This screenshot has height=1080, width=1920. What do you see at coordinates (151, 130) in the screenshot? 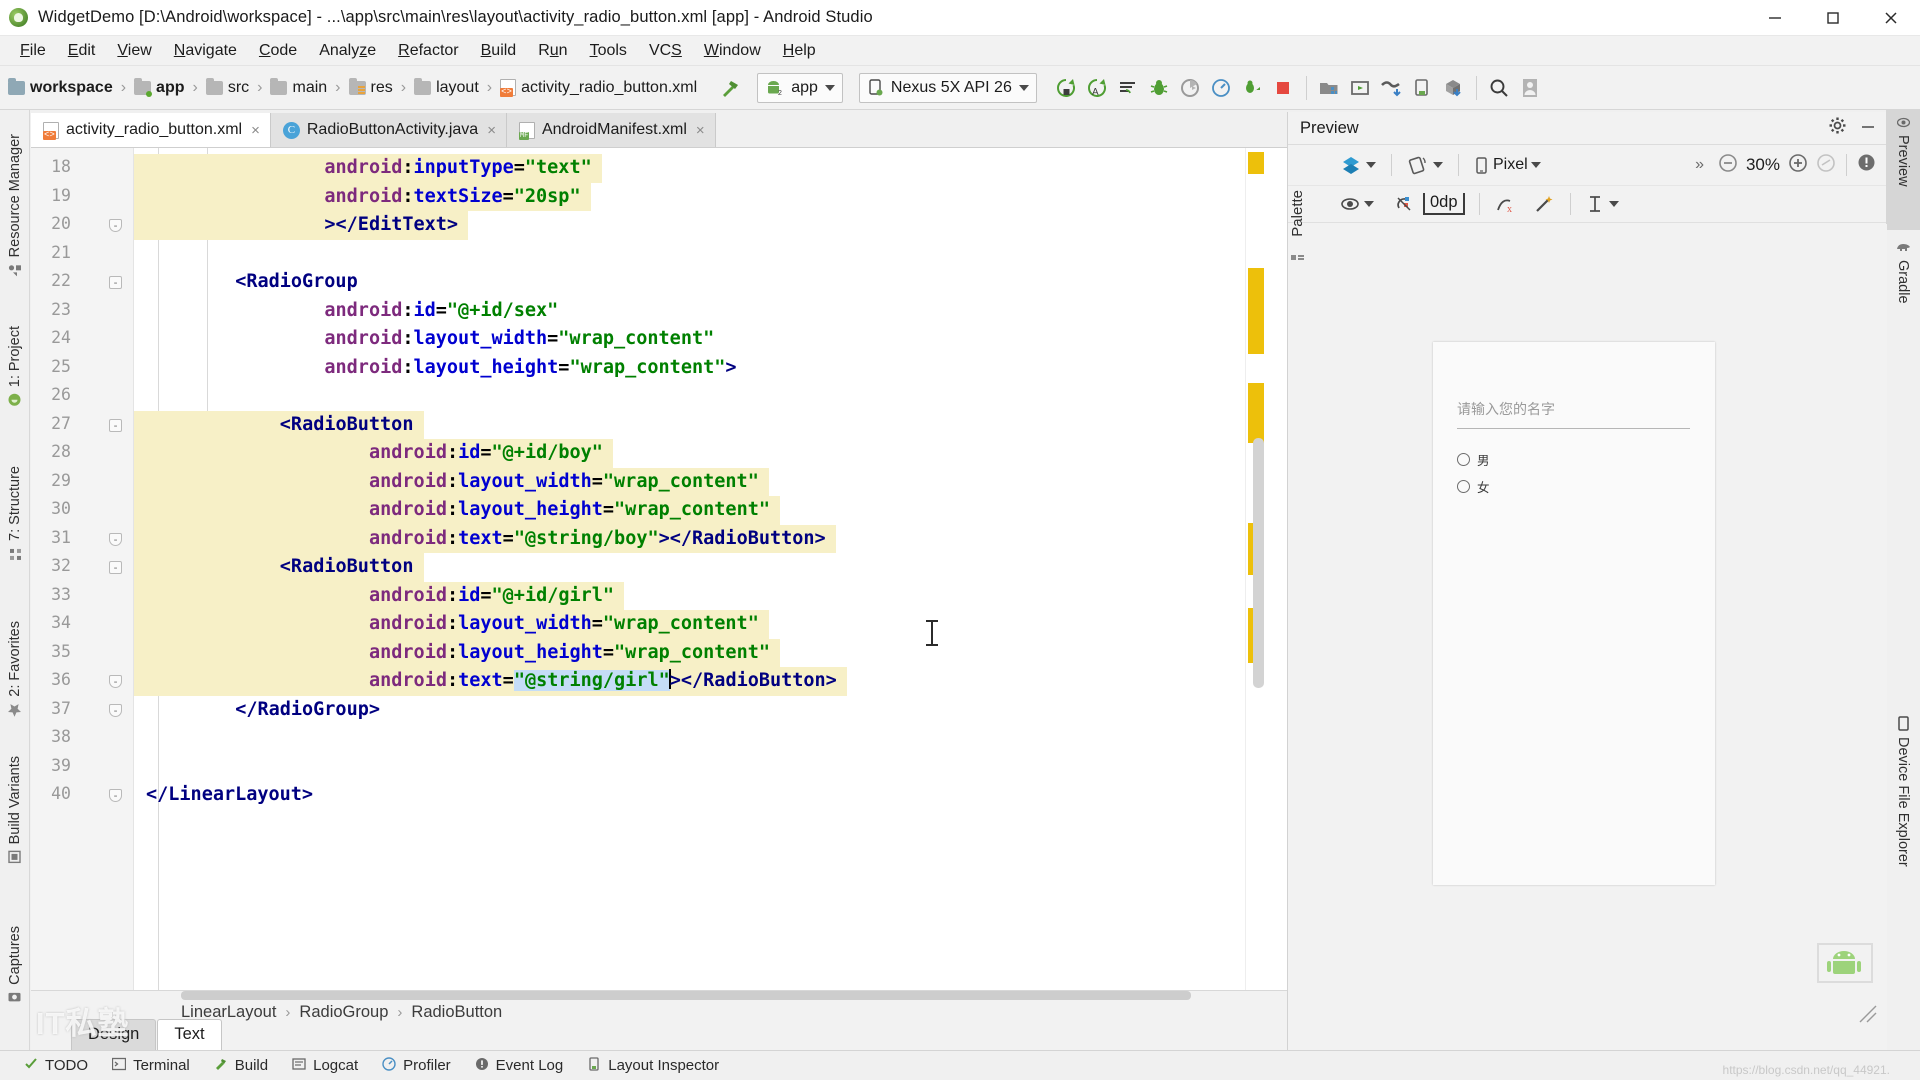
I see `editor-tab-activity-radio-button-xml: activity_radio_button.xml ×` at bounding box center [151, 130].